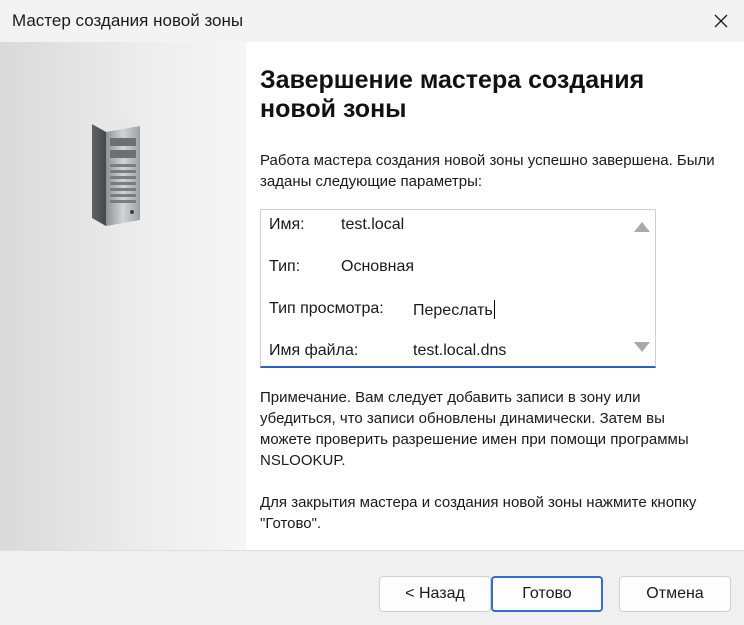 The image size is (744, 625). I want to click on vertical-scrollbar, so click(642, 288).